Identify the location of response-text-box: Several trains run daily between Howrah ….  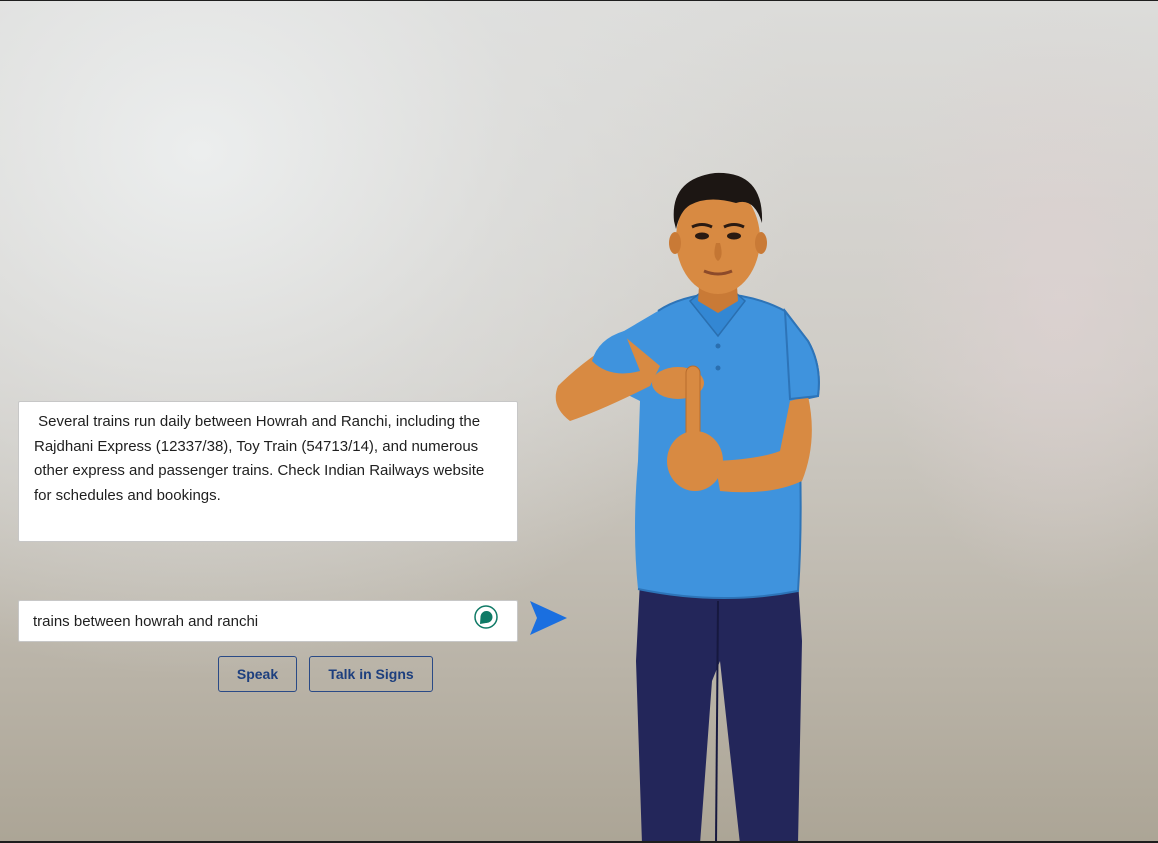
(268, 471).